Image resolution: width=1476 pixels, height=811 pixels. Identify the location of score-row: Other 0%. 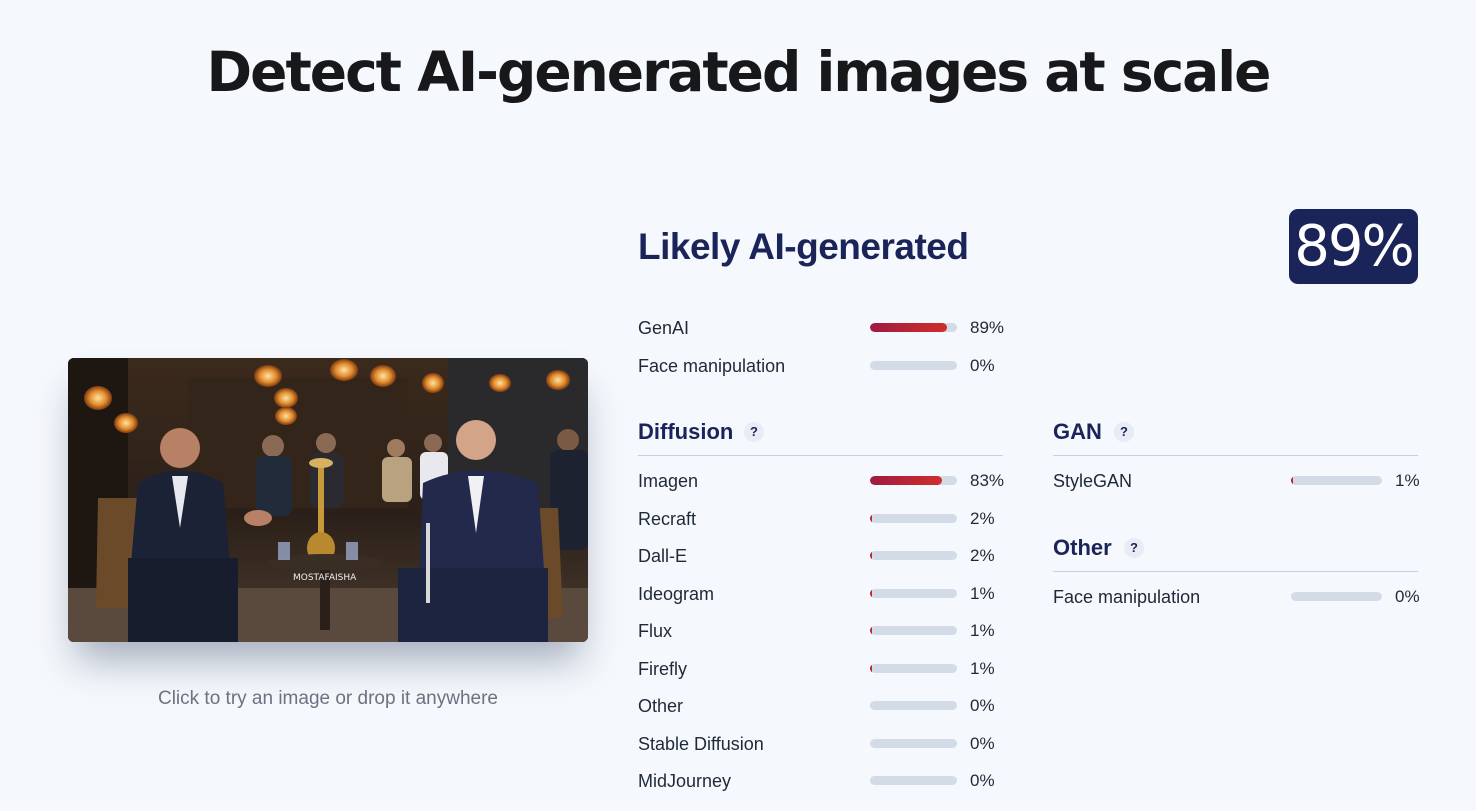
(829, 706).